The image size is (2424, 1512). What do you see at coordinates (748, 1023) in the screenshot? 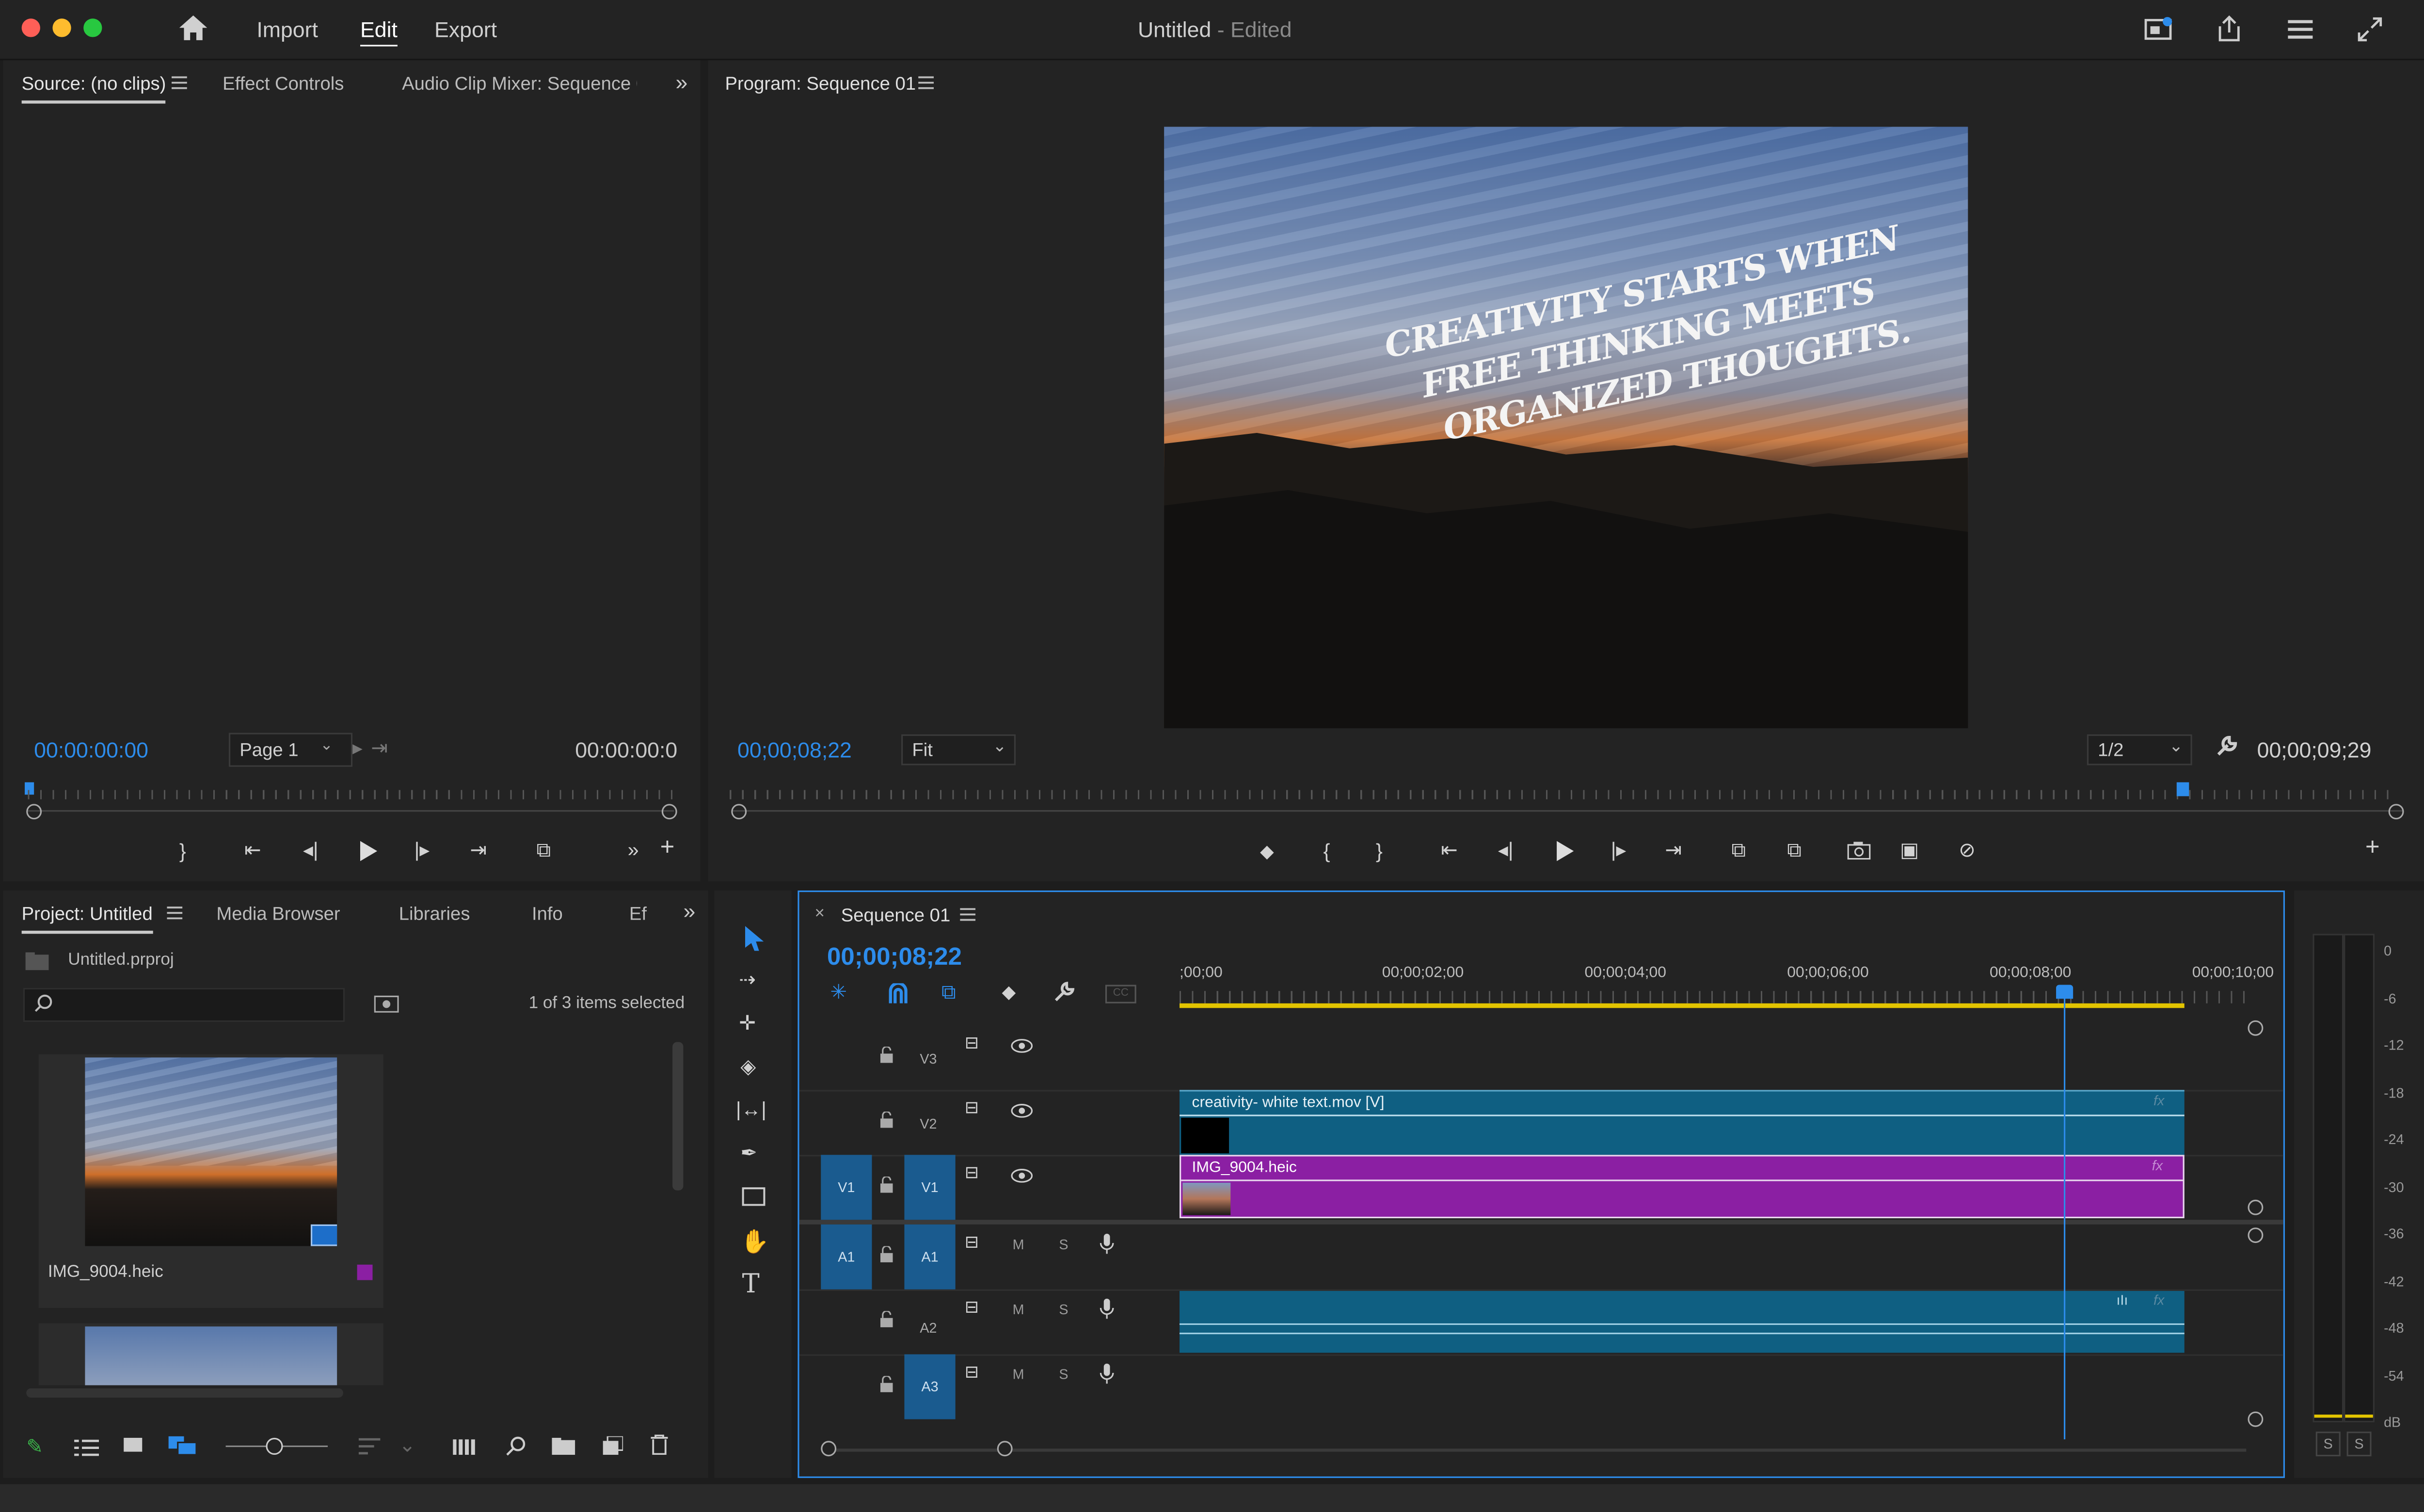
I see `ripple-edit-tool-icon: ✛` at bounding box center [748, 1023].